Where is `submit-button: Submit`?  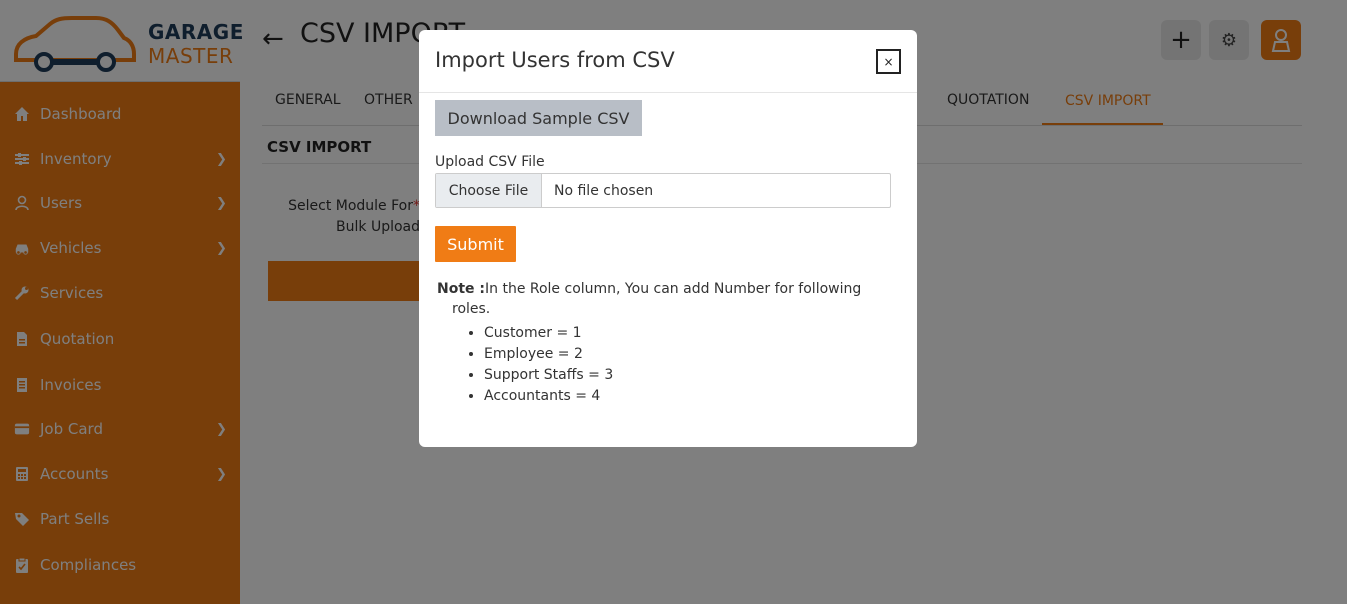
submit-button: Submit is located at coordinates (475, 244).